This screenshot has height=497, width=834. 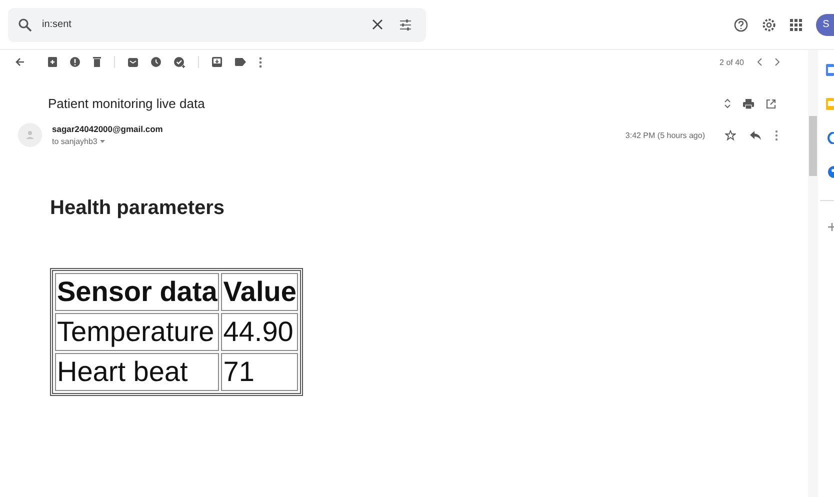 What do you see at coordinates (217, 25) in the screenshot?
I see `search-field: in:sent` at bounding box center [217, 25].